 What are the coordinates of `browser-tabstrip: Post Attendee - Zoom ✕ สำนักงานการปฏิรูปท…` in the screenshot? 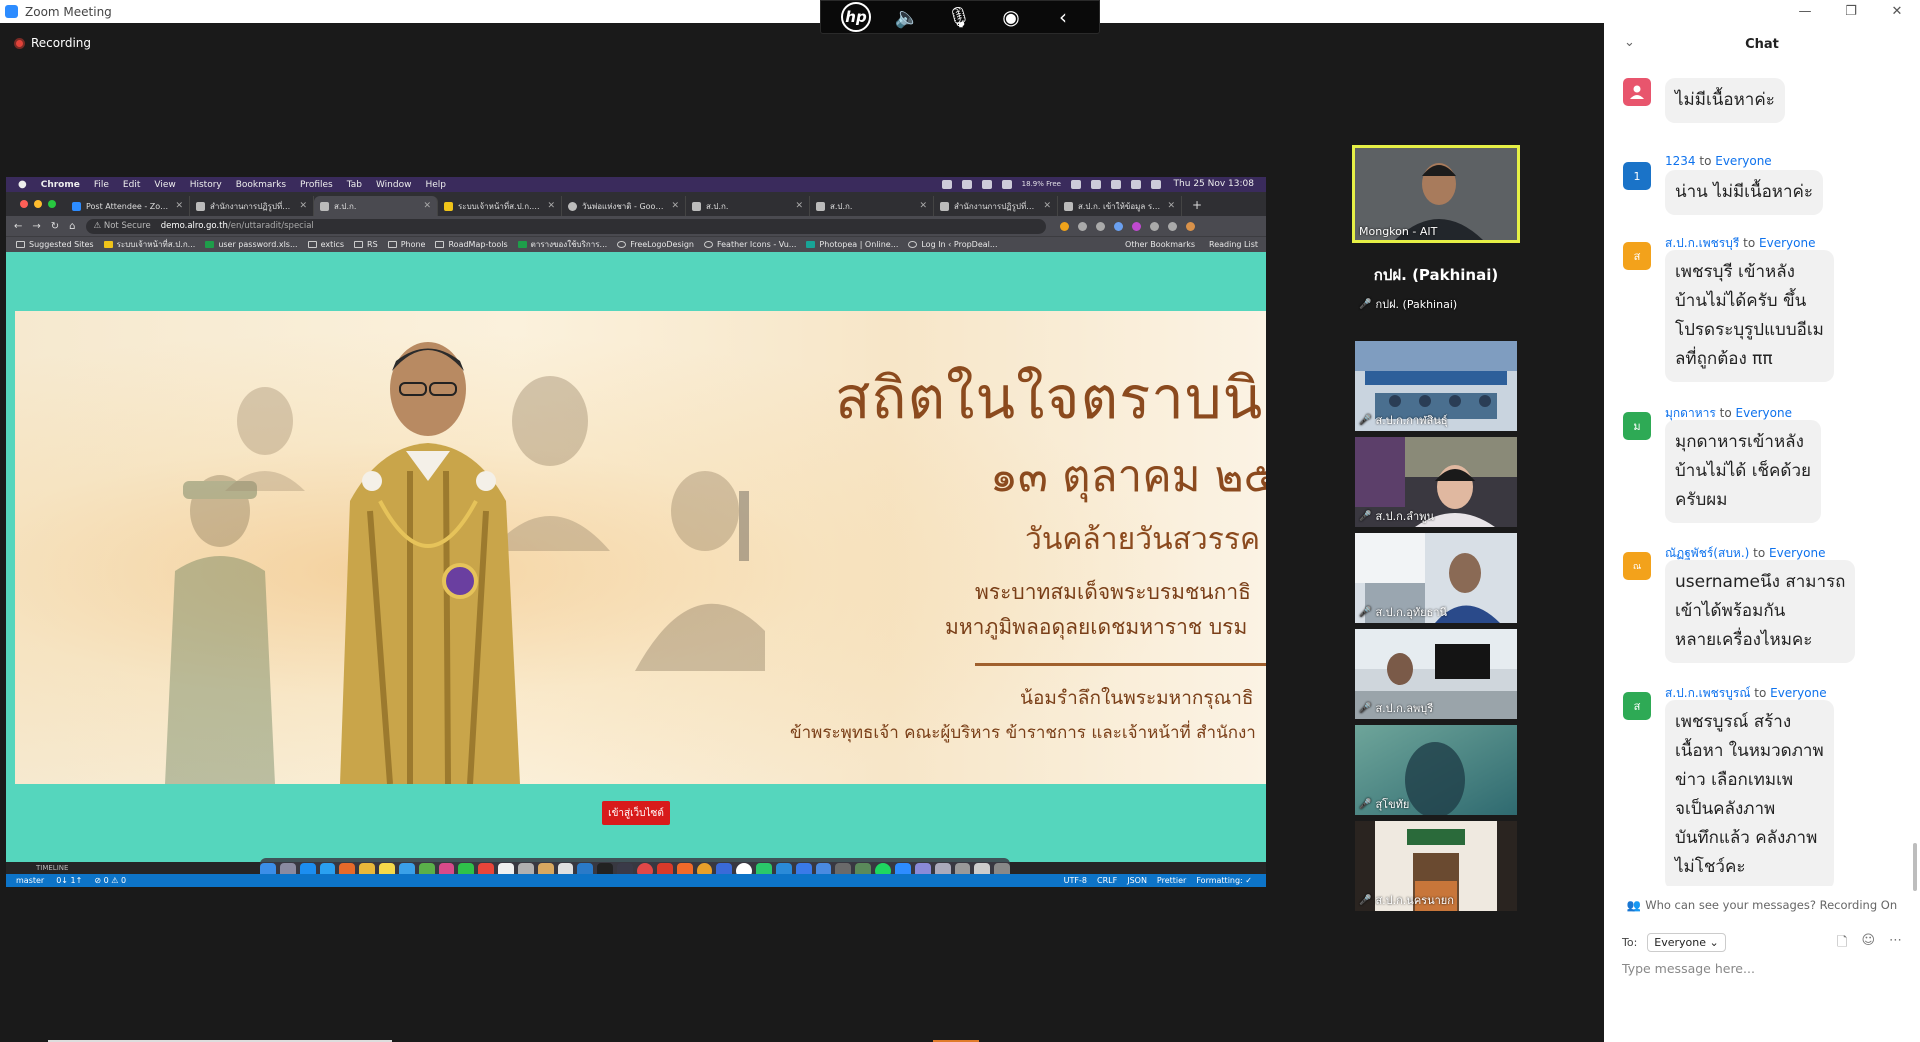 It's located at (636, 204).